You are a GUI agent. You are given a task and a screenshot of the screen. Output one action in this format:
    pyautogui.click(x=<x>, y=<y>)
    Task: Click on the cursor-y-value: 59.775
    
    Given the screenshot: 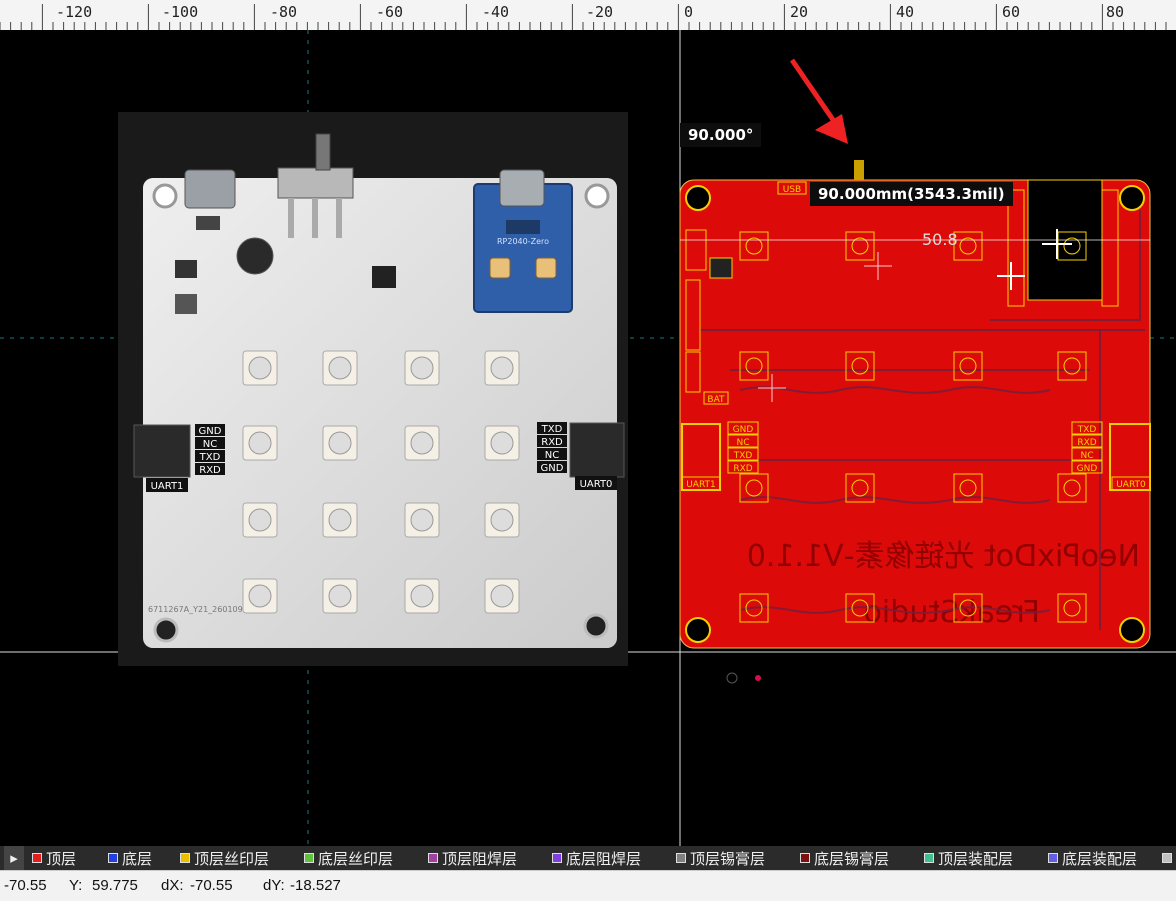 What is the action you would take?
    pyautogui.click(x=115, y=885)
    